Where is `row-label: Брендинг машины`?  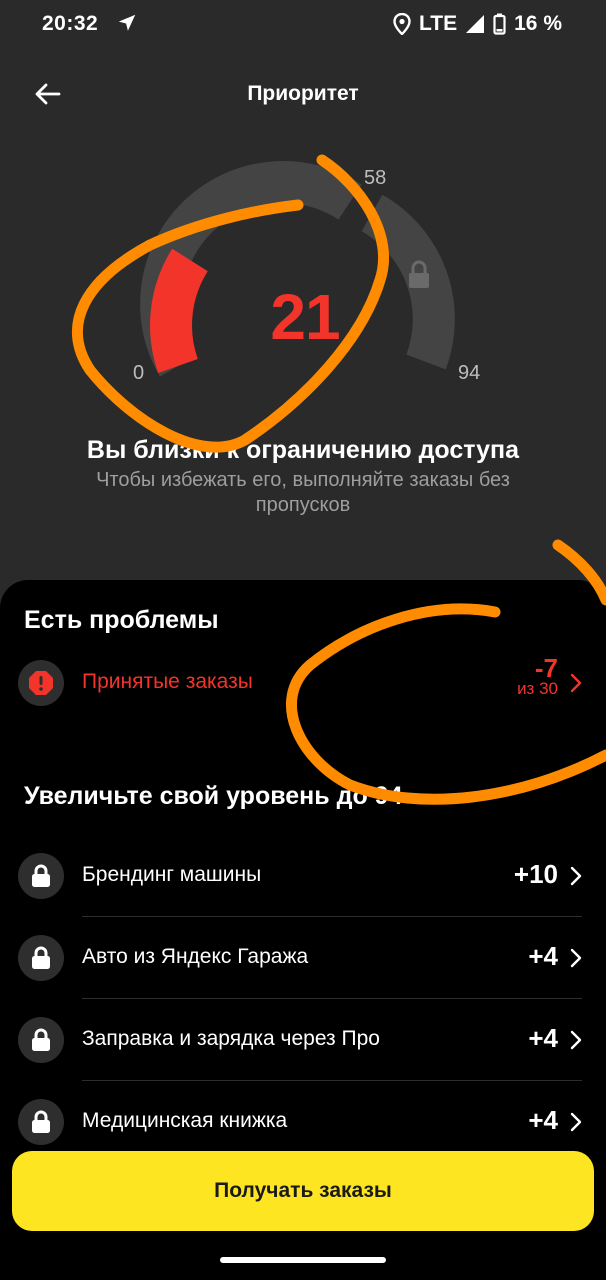 row-label: Брендинг машины is located at coordinates (172, 874).